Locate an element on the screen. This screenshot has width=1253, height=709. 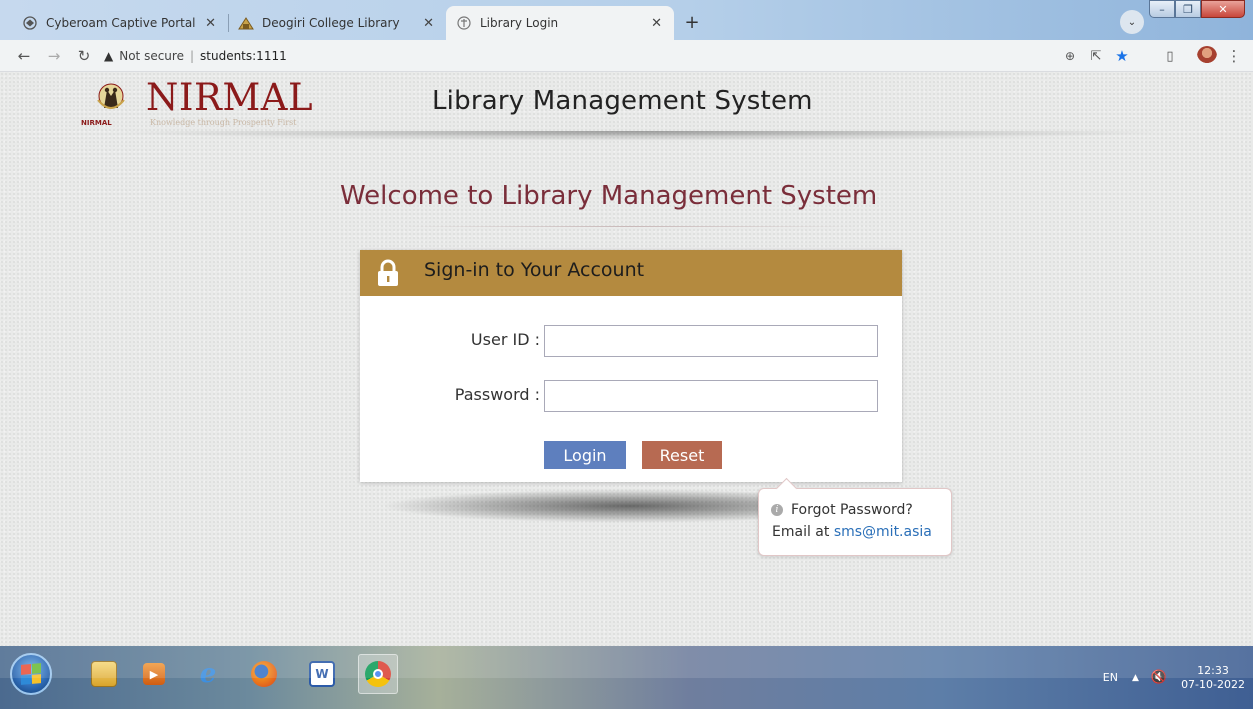
login-card-header: Sign-in to Your Account is located at coordinates (631, 273).